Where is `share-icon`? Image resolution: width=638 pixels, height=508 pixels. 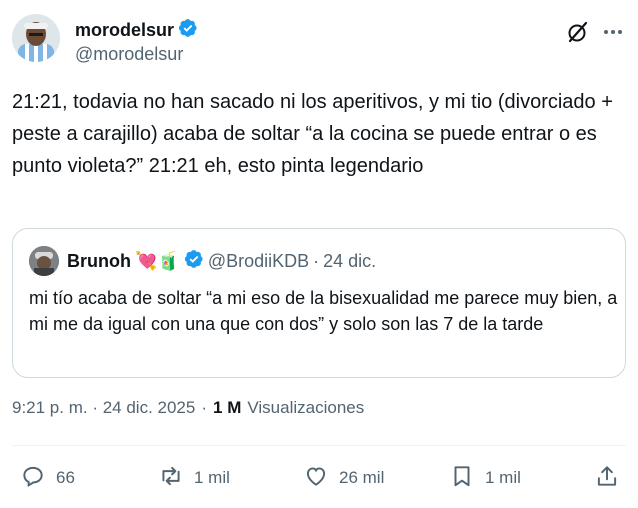 share-icon is located at coordinates (607, 478).